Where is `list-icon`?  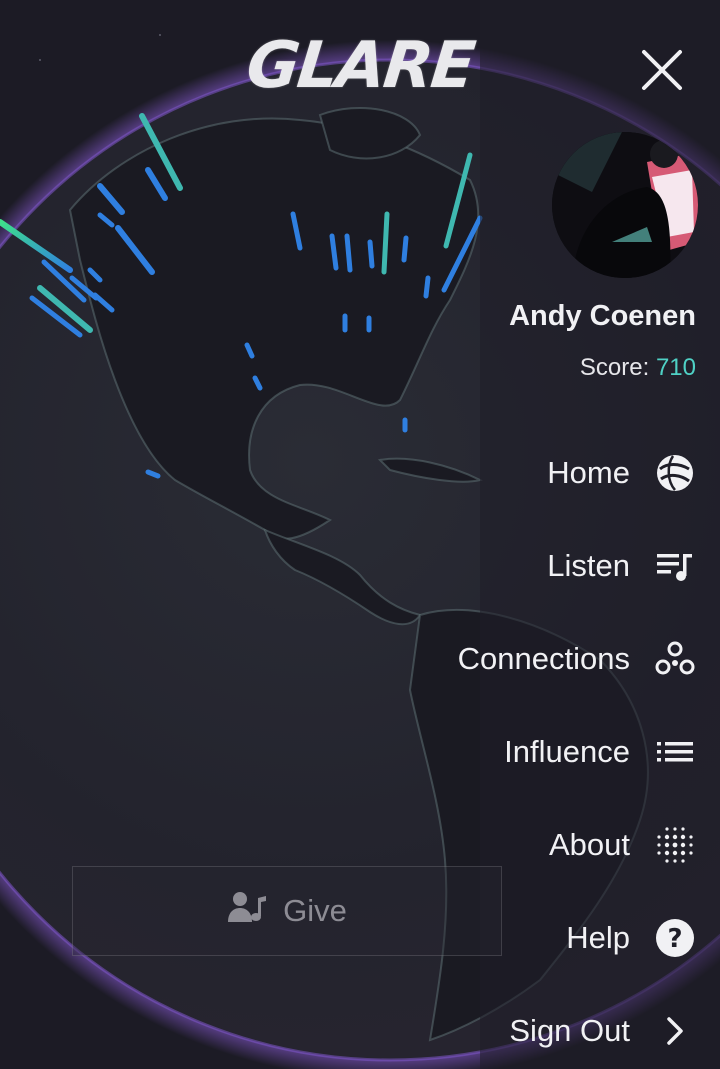
list-icon is located at coordinates (675, 752).